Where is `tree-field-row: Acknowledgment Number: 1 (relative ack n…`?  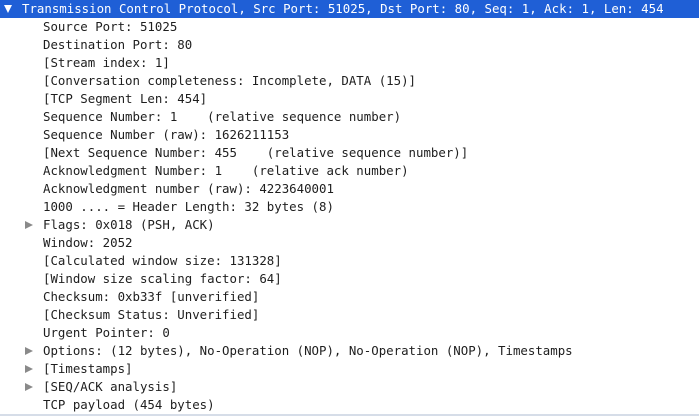 tree-field-row: Acknowledgment Number: 1 (relative ack n… is located at coordinates (349, 171).